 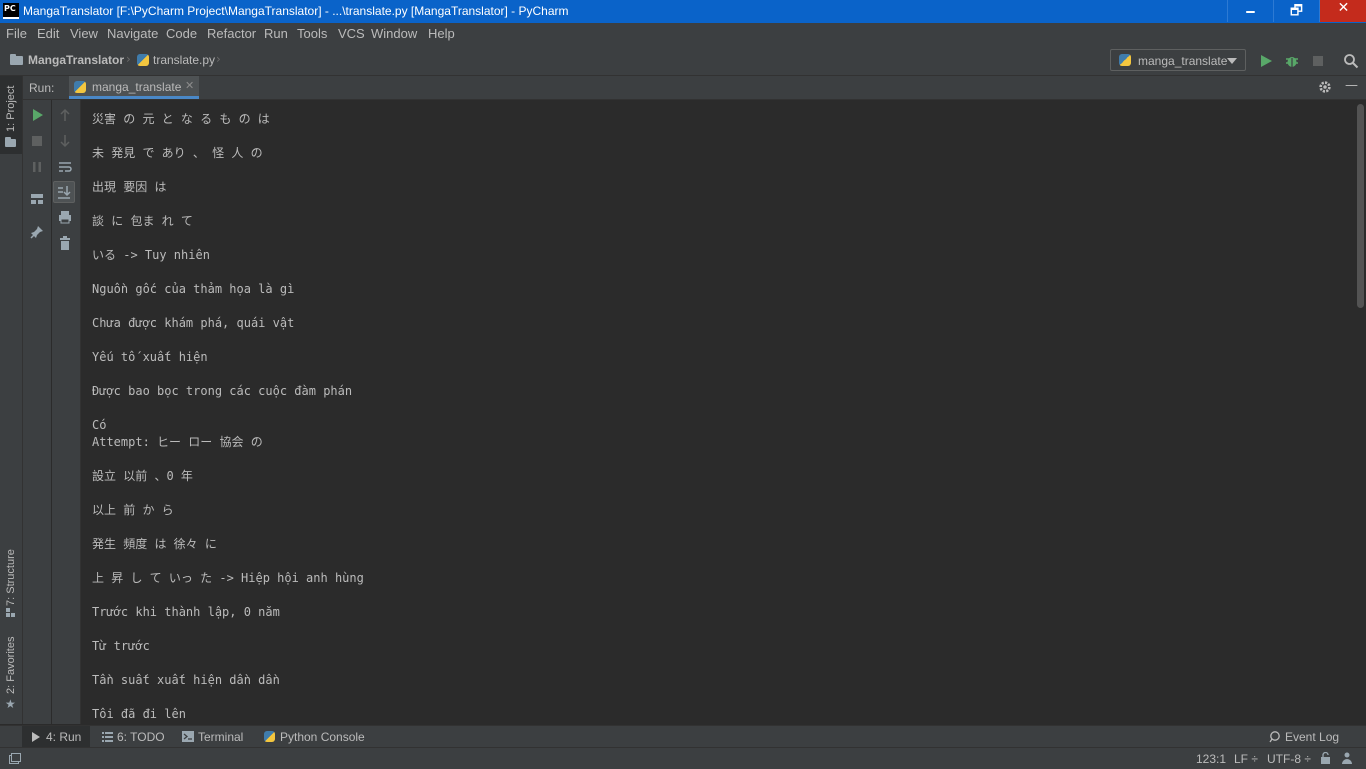 I want to click on project-tool-tab: 1: Project, so click(x=11, y=115).